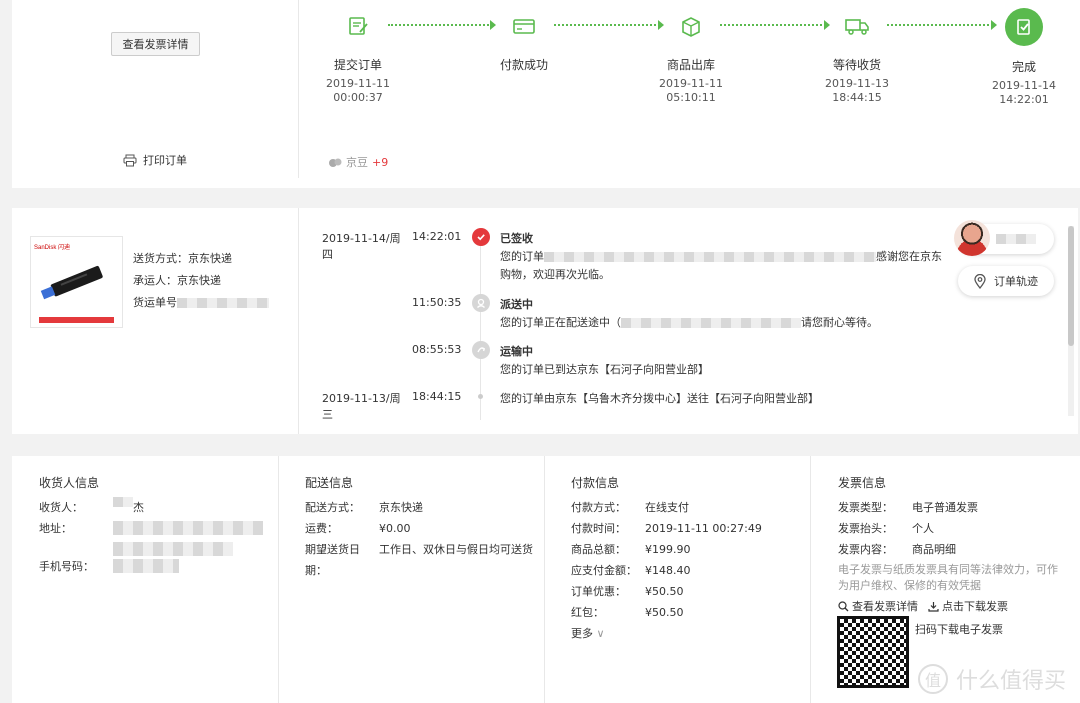  I want to click on step-payment: 付款成功, so click(524, 42).